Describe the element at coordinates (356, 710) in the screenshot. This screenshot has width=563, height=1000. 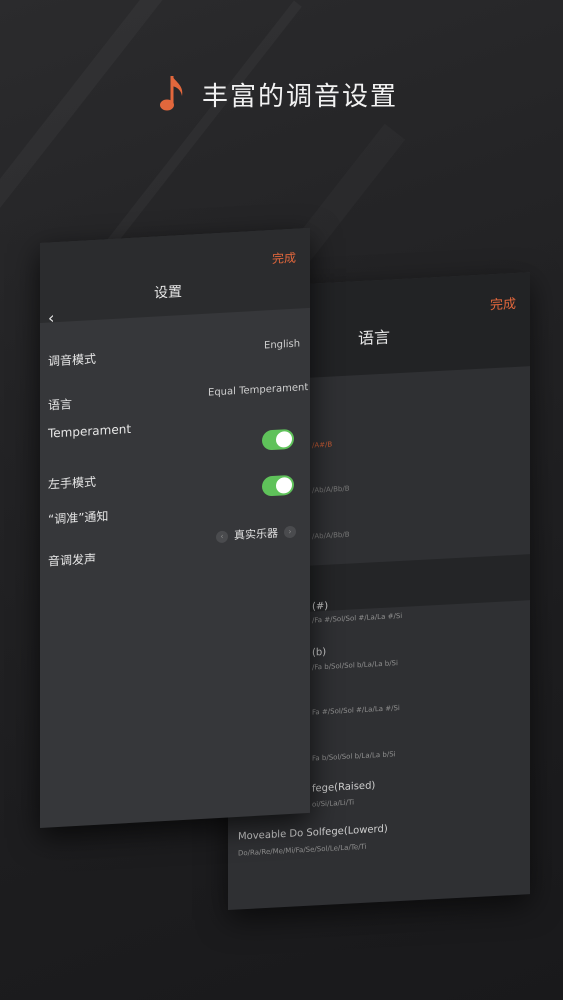
I see `list-item-subtitle: Fa #/Sol/Sol #/La/La #/Si` at that location.